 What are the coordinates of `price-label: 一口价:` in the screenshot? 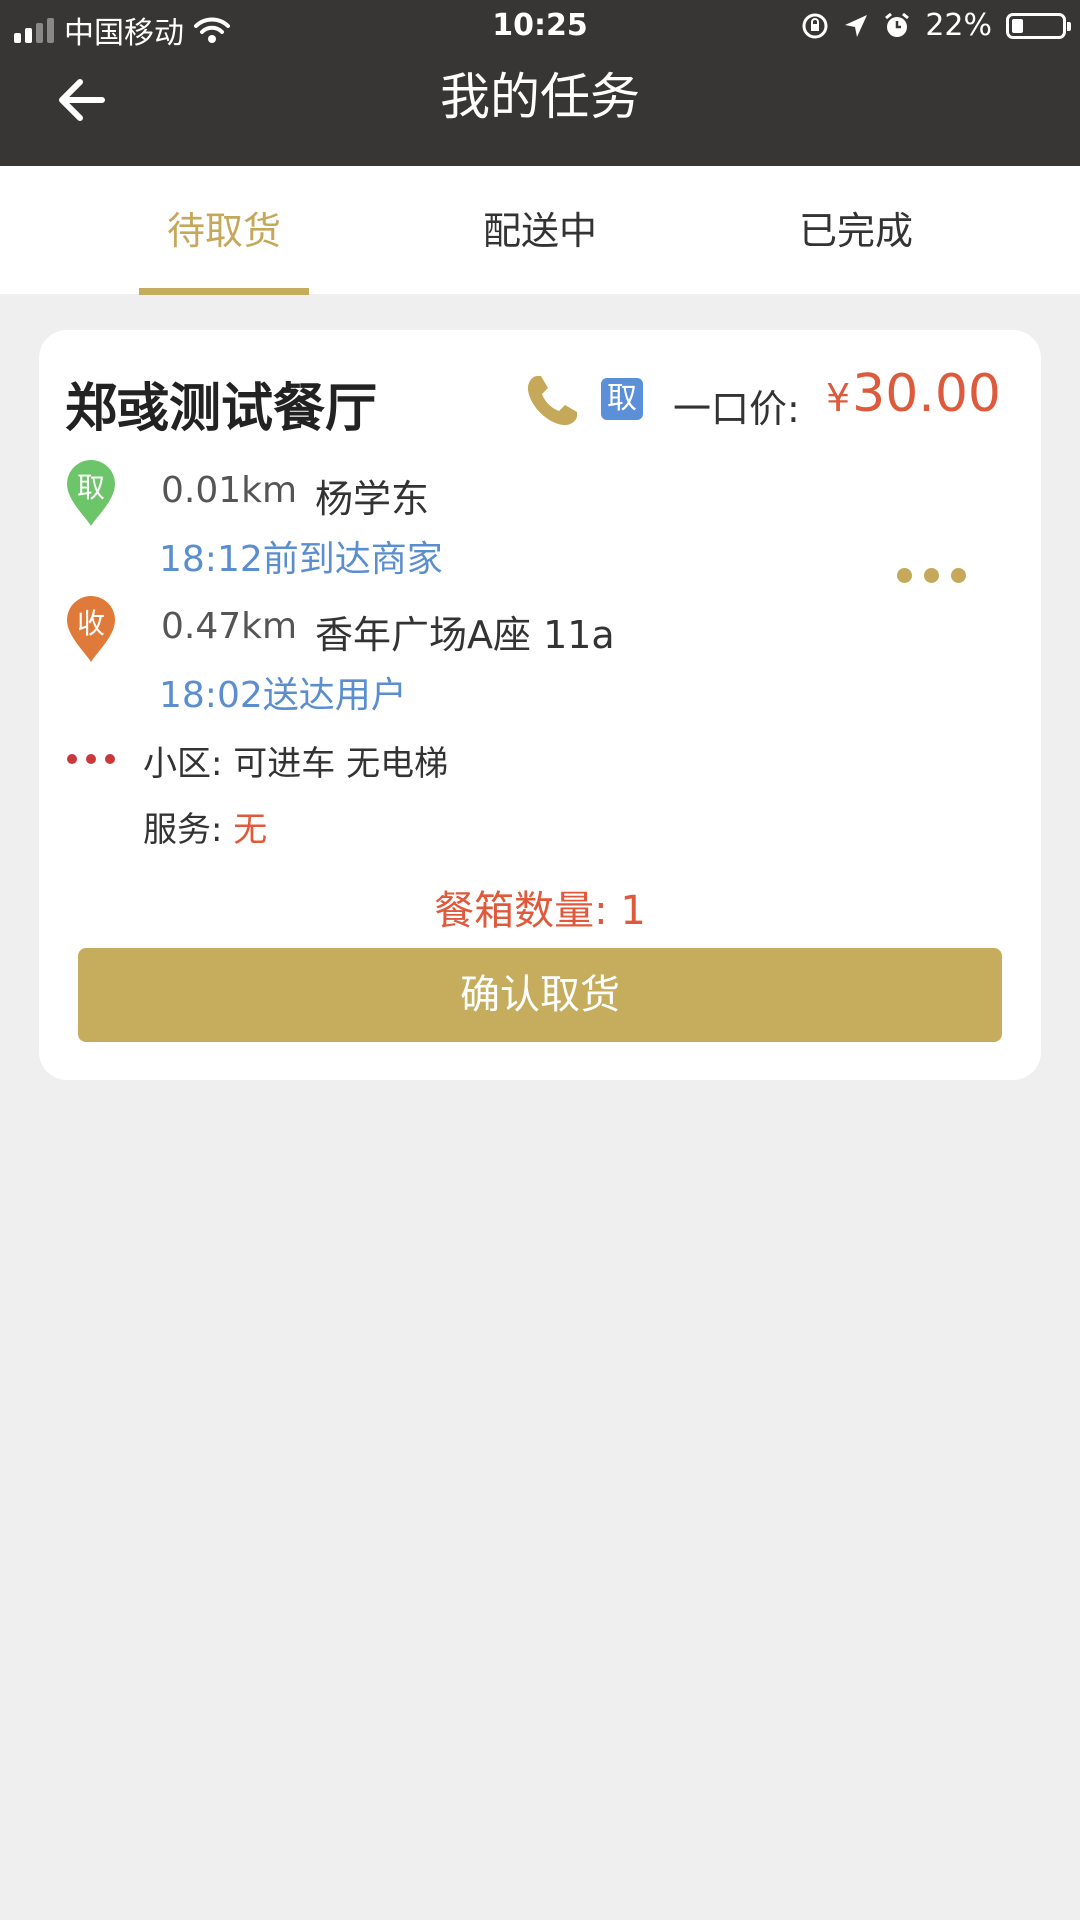 It's located at (736, 409).